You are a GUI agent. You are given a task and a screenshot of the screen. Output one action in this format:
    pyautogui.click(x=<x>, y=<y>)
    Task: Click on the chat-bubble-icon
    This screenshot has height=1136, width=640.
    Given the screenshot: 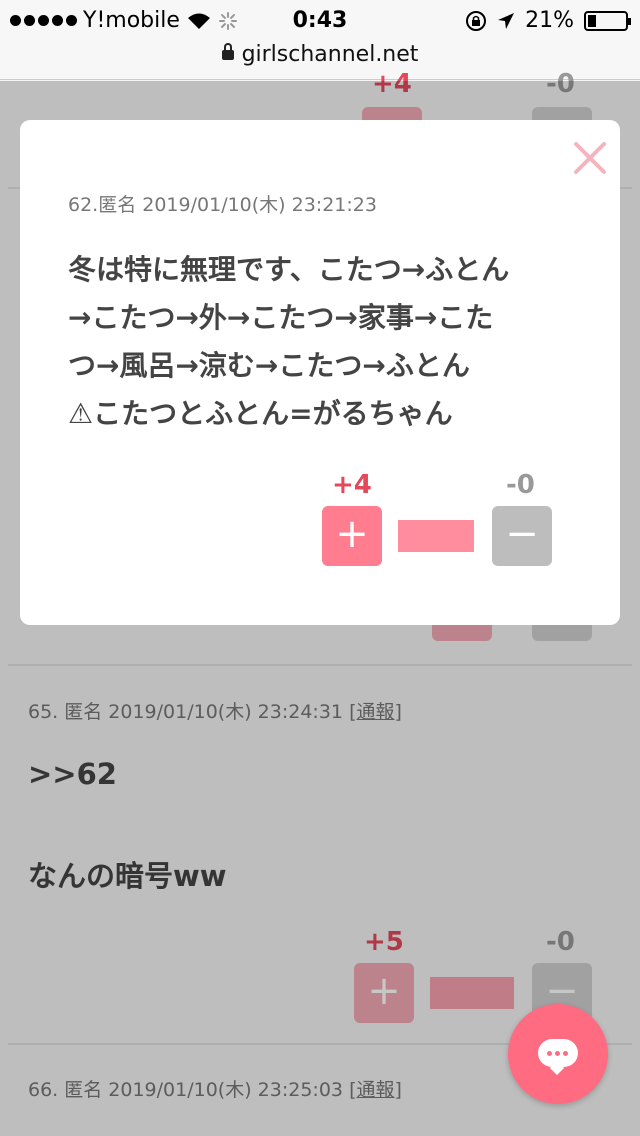 What is the action you would take?
    pyautogui.click(x=558, y=1053)
    